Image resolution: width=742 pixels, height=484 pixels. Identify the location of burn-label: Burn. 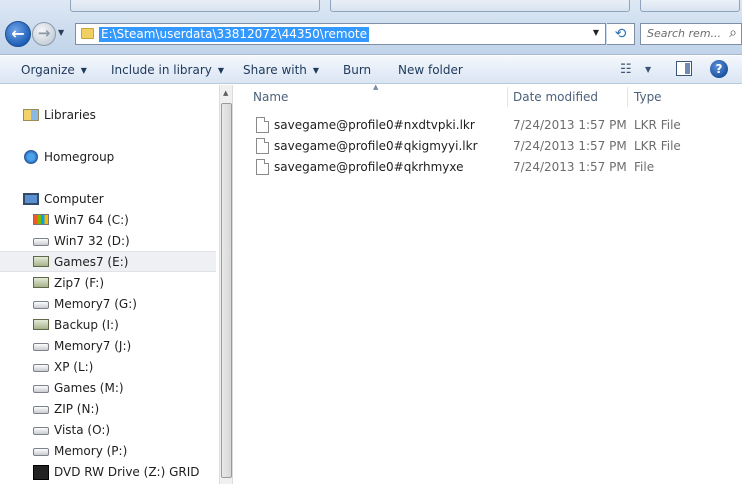
(357, 70).